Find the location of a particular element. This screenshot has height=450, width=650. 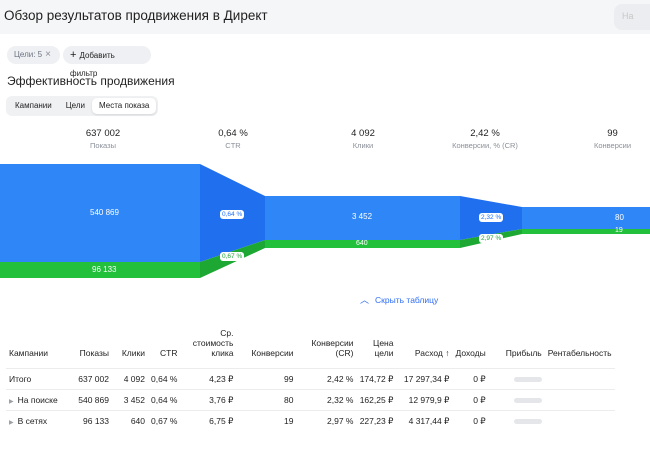

cell-cr: 2,32 % is located at coordinates (326, 400).